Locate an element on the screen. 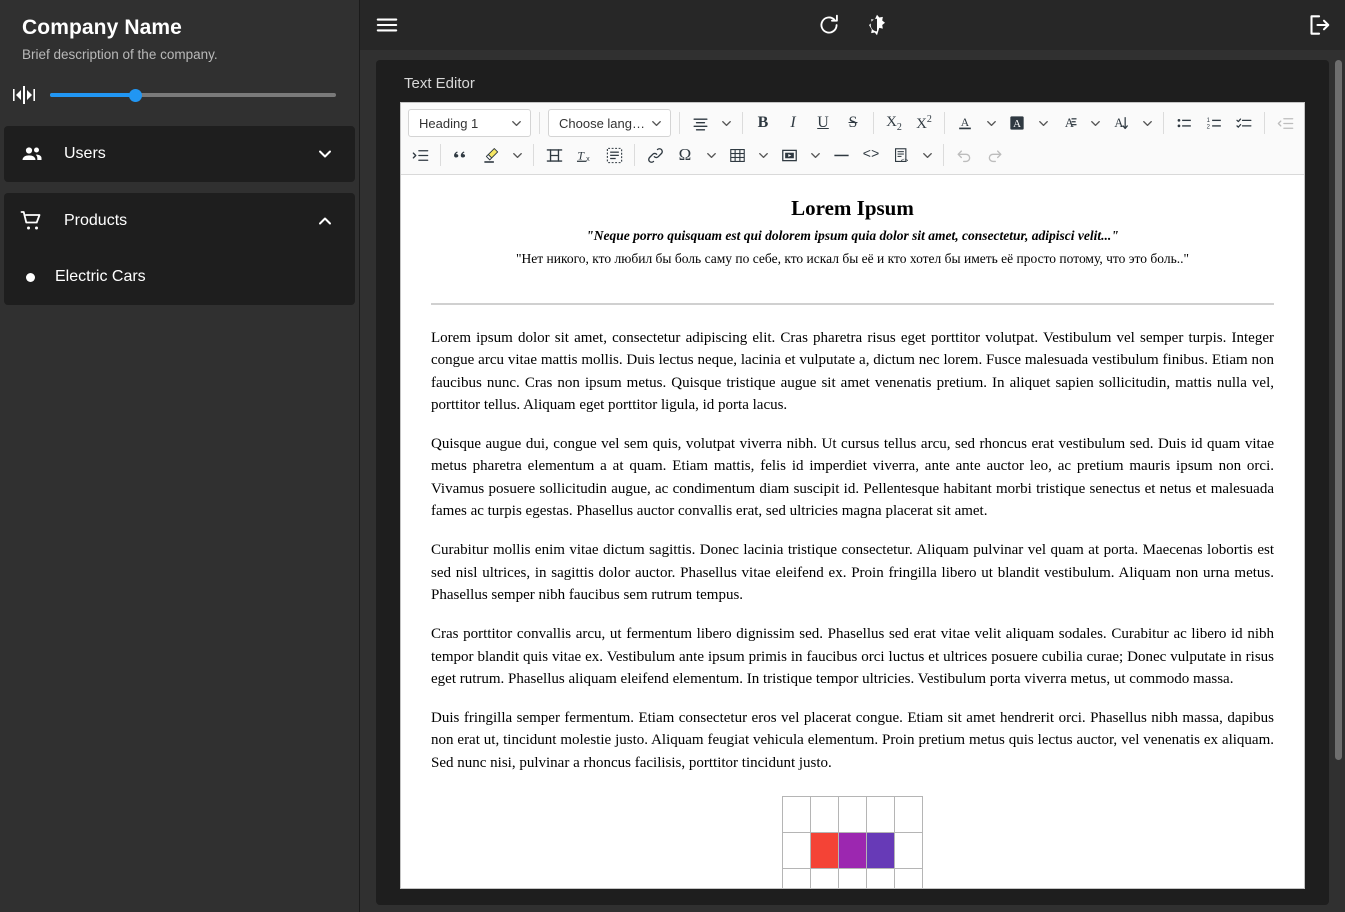 The width and height of the screenshot is (1345, 912). insert-table-control is located at coordinates (748, 155).